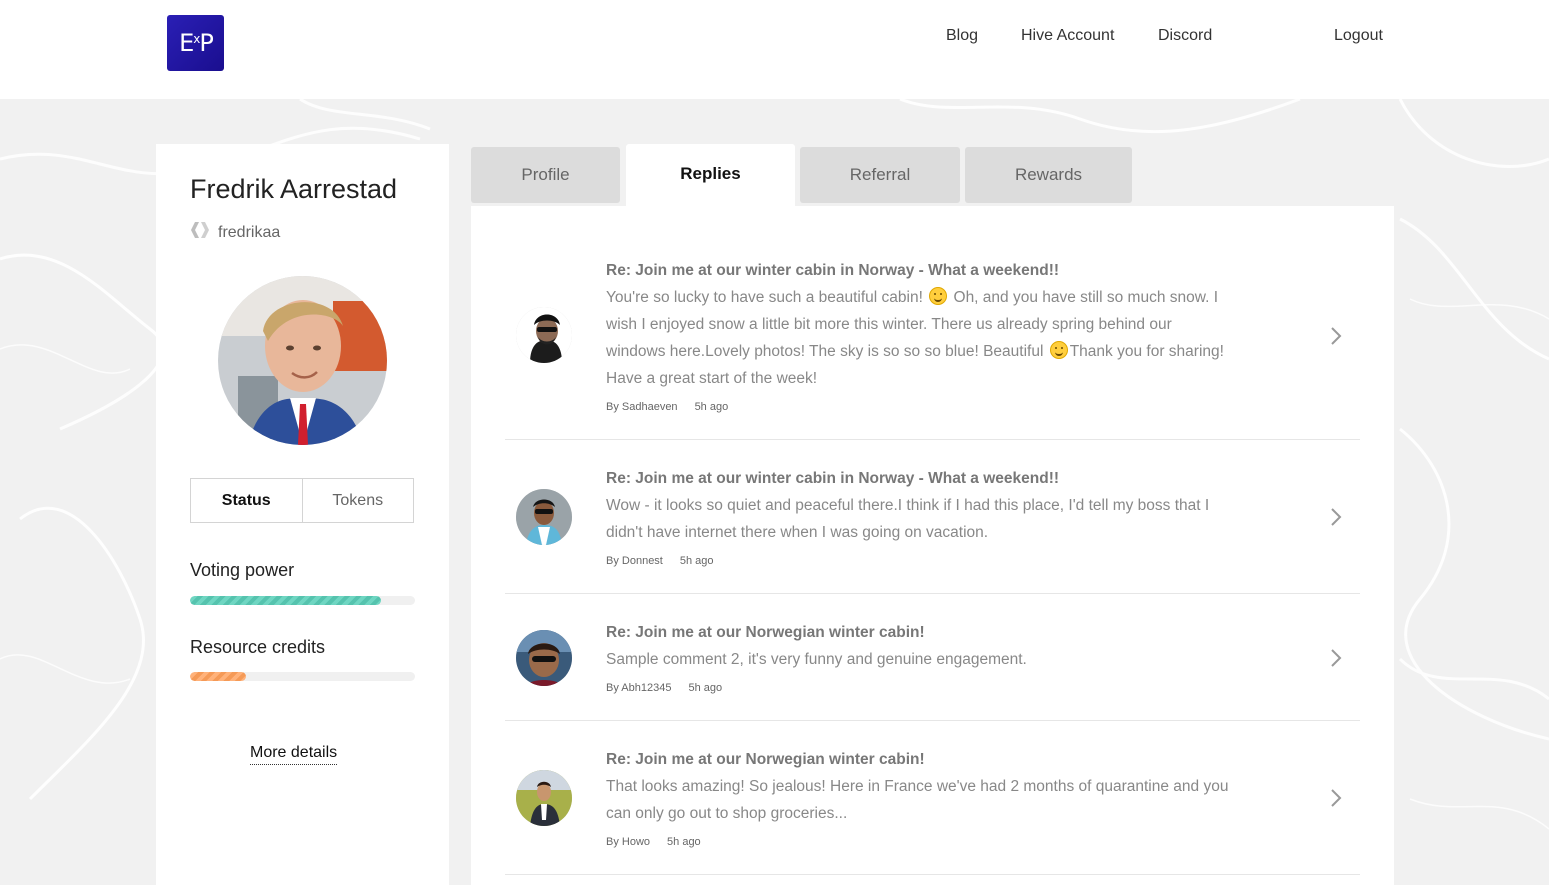  What do you see at coordinates (712, 378) in the screenshot?
I see `reply-body-line: Have a great start of the week!` at bounding box center [712, 378].